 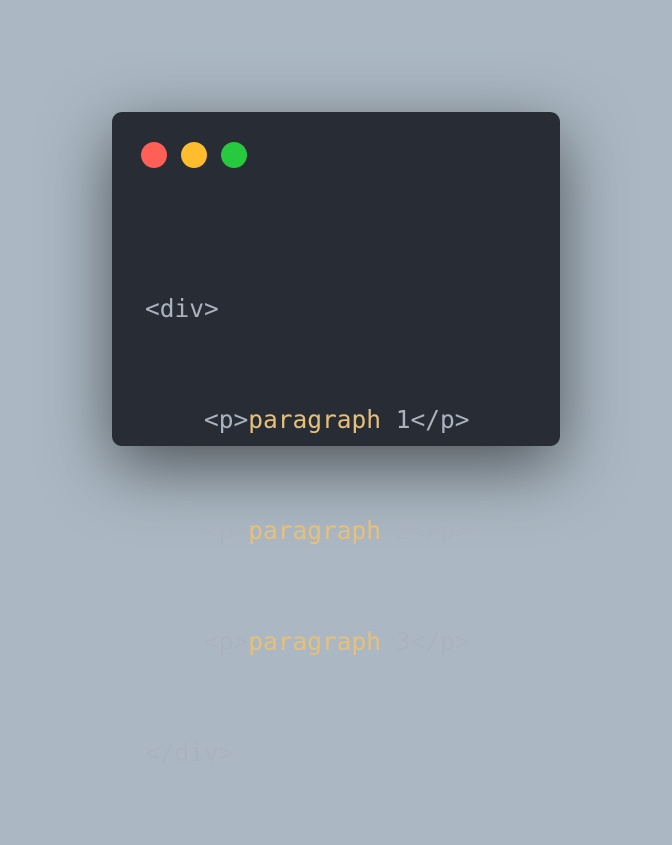 I want to click on code-line-5: </div>, so click(x=307, y=752).